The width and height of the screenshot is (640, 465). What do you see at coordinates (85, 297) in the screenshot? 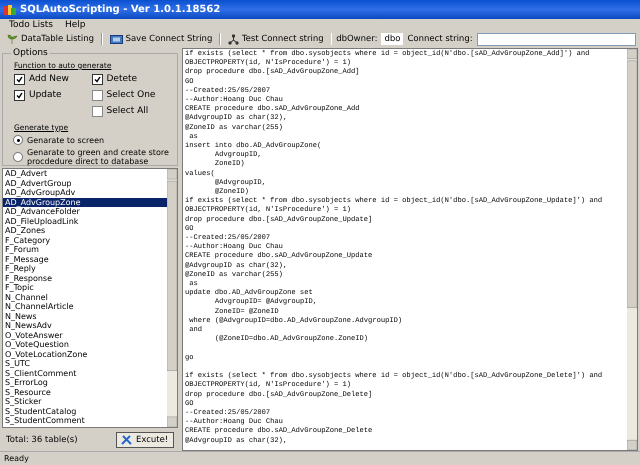
I see `list-item: N_Channel` at bounding box center [85, 297].